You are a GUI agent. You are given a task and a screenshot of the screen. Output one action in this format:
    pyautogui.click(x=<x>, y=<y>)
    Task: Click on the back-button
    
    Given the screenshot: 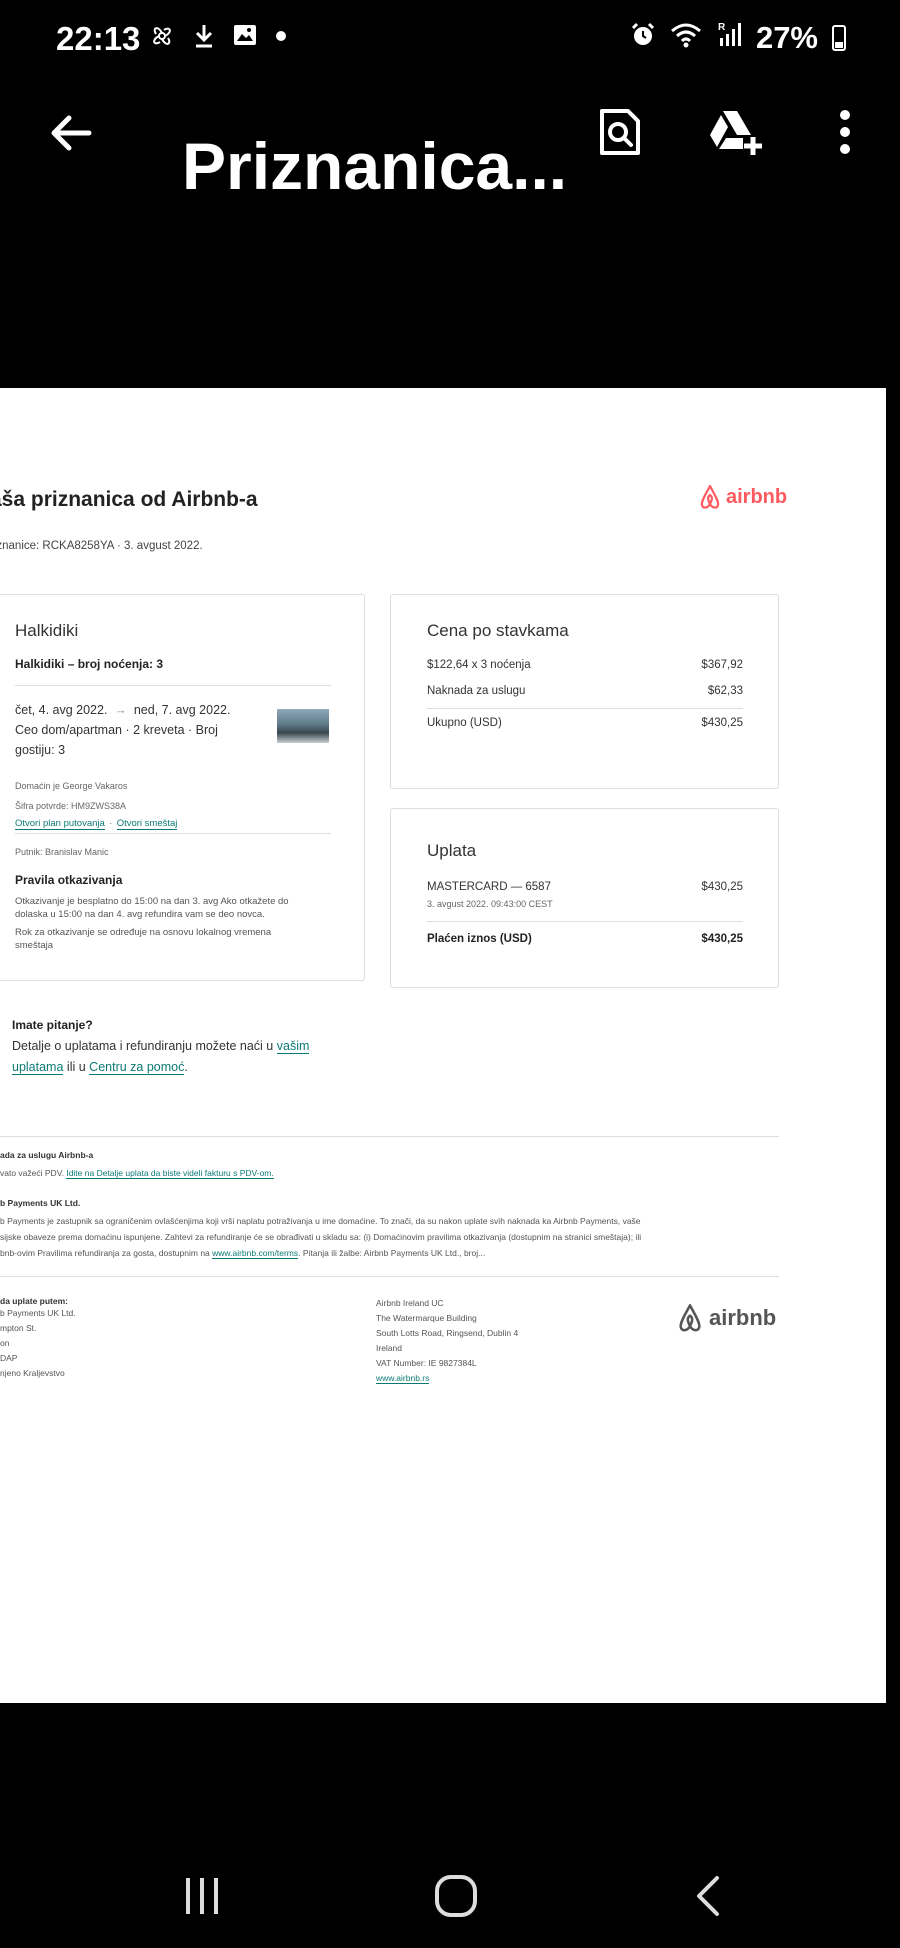 What is the action you would take?
    pyautogui.click(x=71, y=133)
    